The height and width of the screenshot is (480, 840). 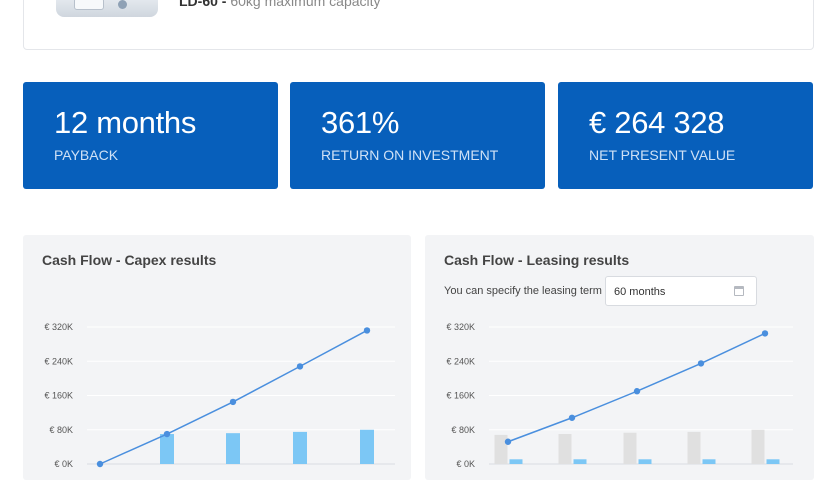 What do you see at coordinates (86, 155) in the screenshot?
I see `kpi-payback-label: PAYBACK` at bounding box center [86, 155].